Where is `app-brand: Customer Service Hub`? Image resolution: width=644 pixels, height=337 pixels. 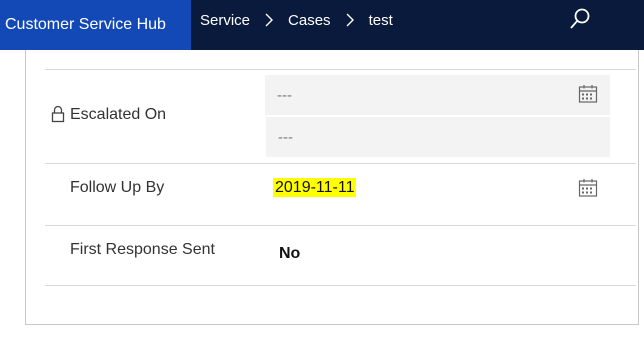 app-brand: Customer Service Hub is located at coordinates (95, 25).